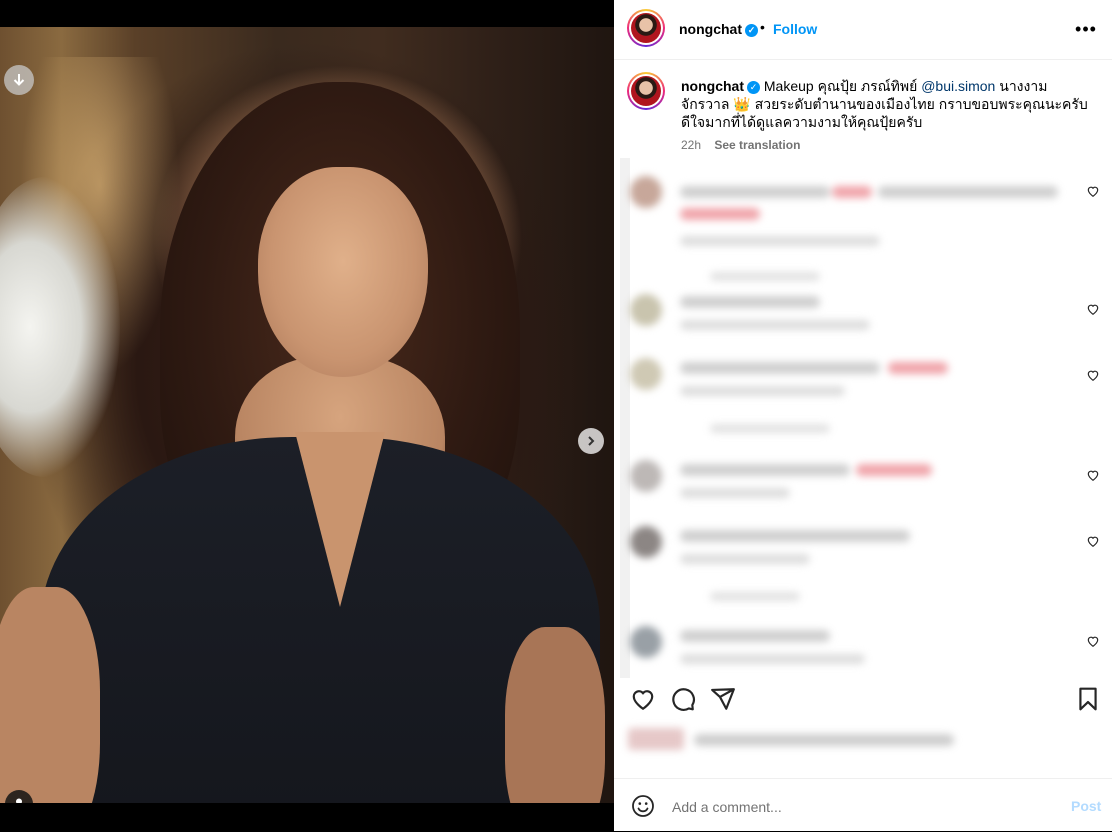 This screenshot has height=832, width=1112. I want to click on likes-summary-blurred, so click(794, 739).